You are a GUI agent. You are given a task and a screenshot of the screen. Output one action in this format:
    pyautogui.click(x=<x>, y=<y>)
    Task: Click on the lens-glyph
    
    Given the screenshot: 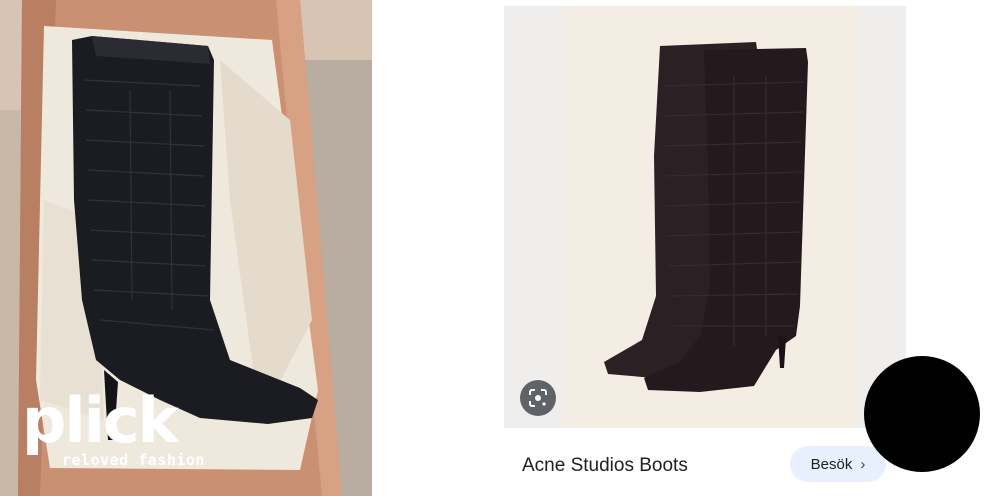 What is the action you would take?
    pyautogui.click(x=538, y=398)
    